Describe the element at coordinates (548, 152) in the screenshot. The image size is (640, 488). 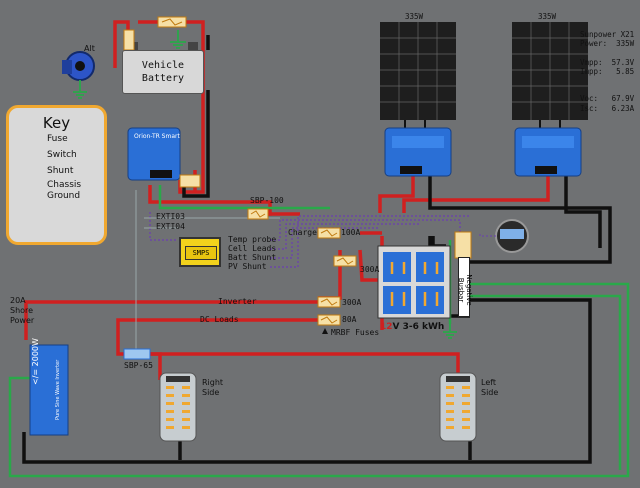
I see `mppt-right` at that location.